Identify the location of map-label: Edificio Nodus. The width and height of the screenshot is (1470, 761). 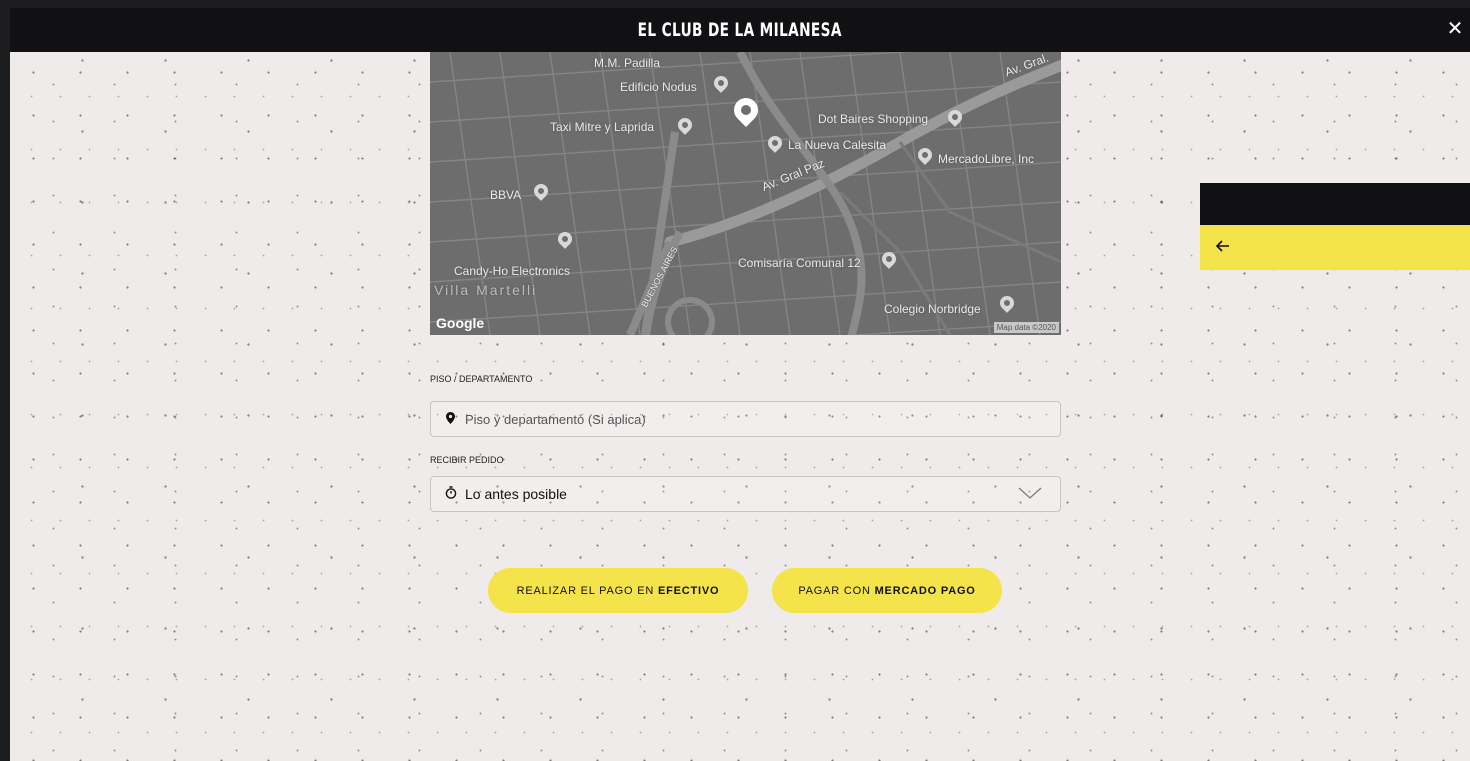
(658, 87).